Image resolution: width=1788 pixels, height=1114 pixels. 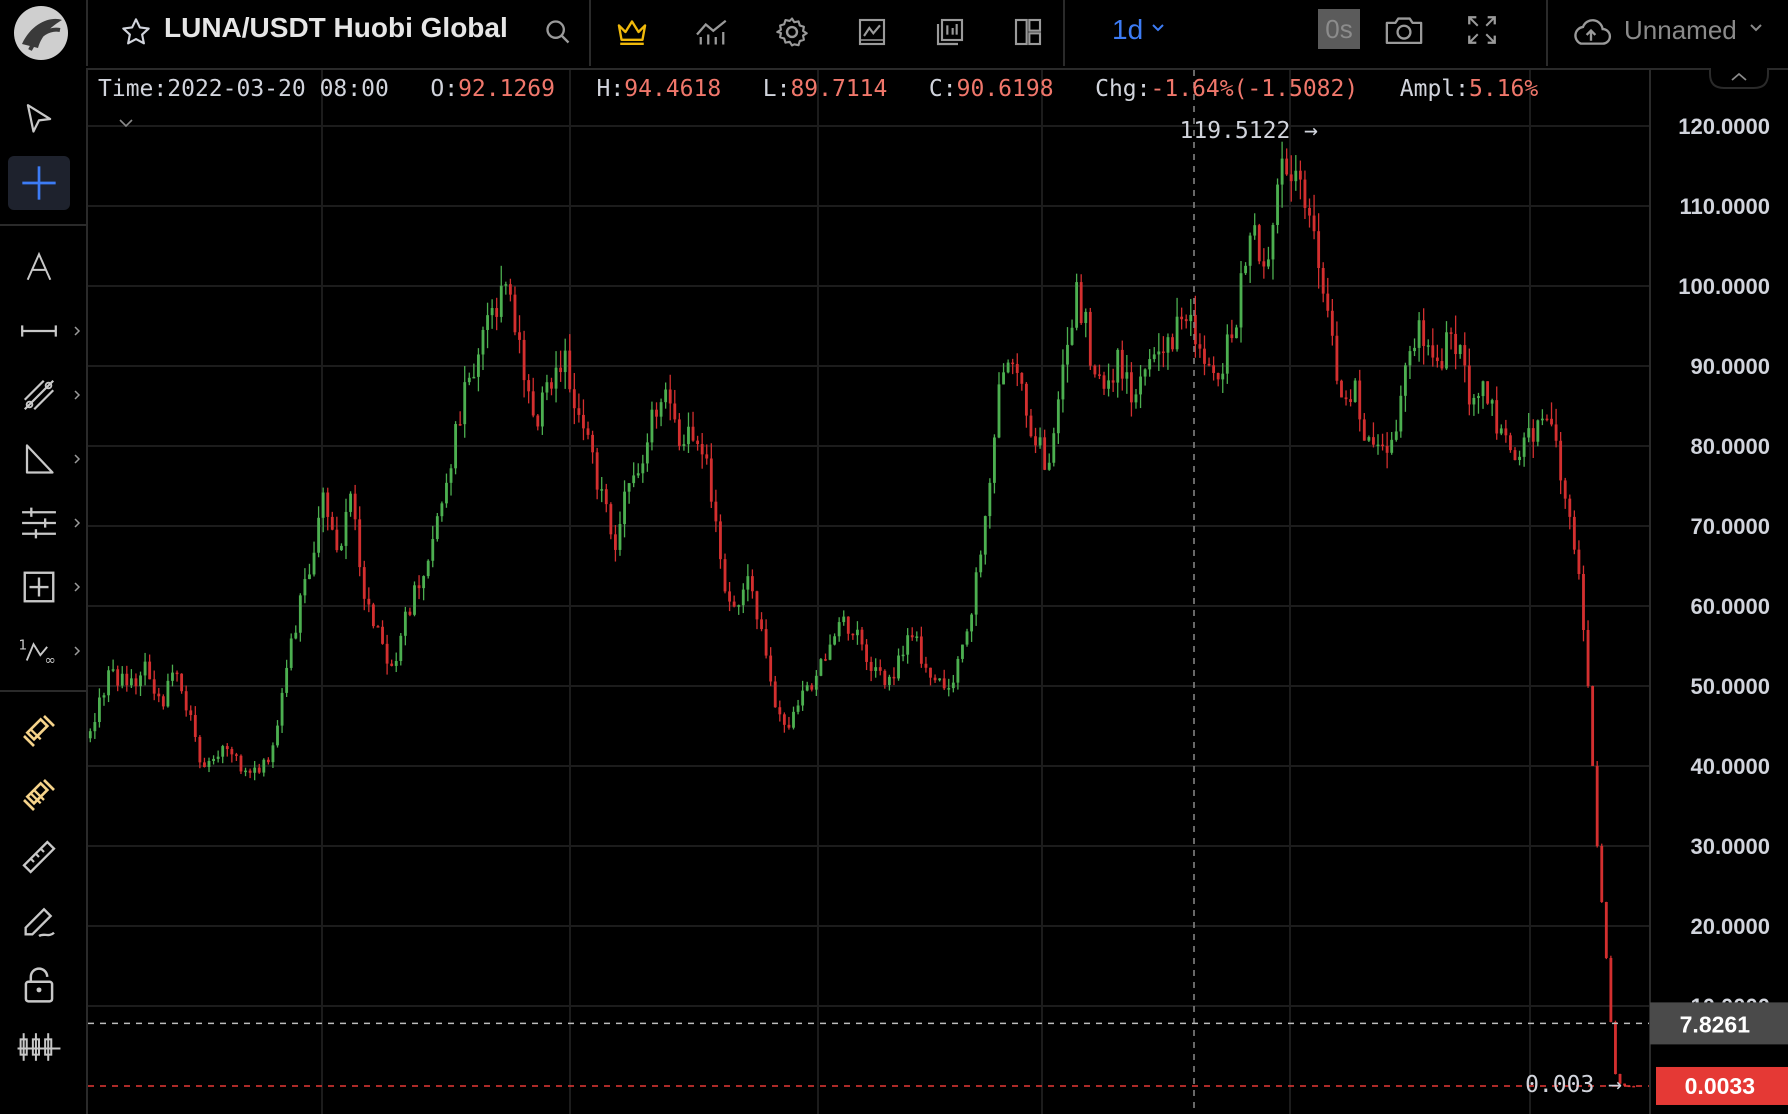 What do you see at coordinates (712, 32) in the screenshot?
I see `indicators-icon` at bounding box center [712, 32].